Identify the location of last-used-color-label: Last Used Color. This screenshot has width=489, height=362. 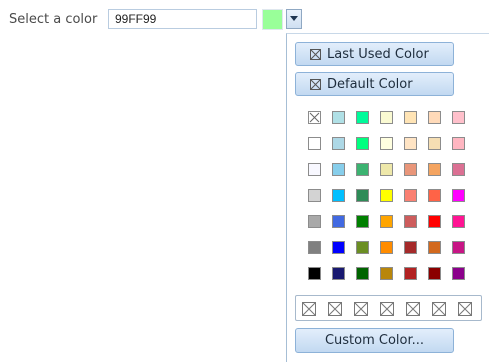
(378, 54).